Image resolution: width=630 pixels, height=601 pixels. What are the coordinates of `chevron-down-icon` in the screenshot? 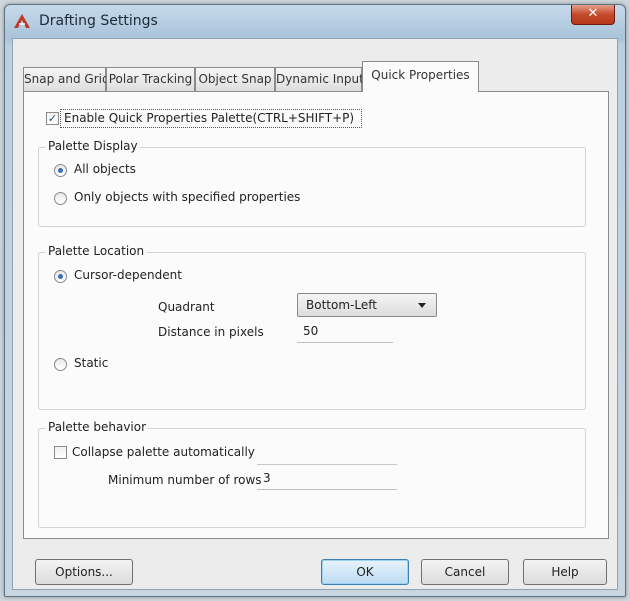 It's located at (422, 305).